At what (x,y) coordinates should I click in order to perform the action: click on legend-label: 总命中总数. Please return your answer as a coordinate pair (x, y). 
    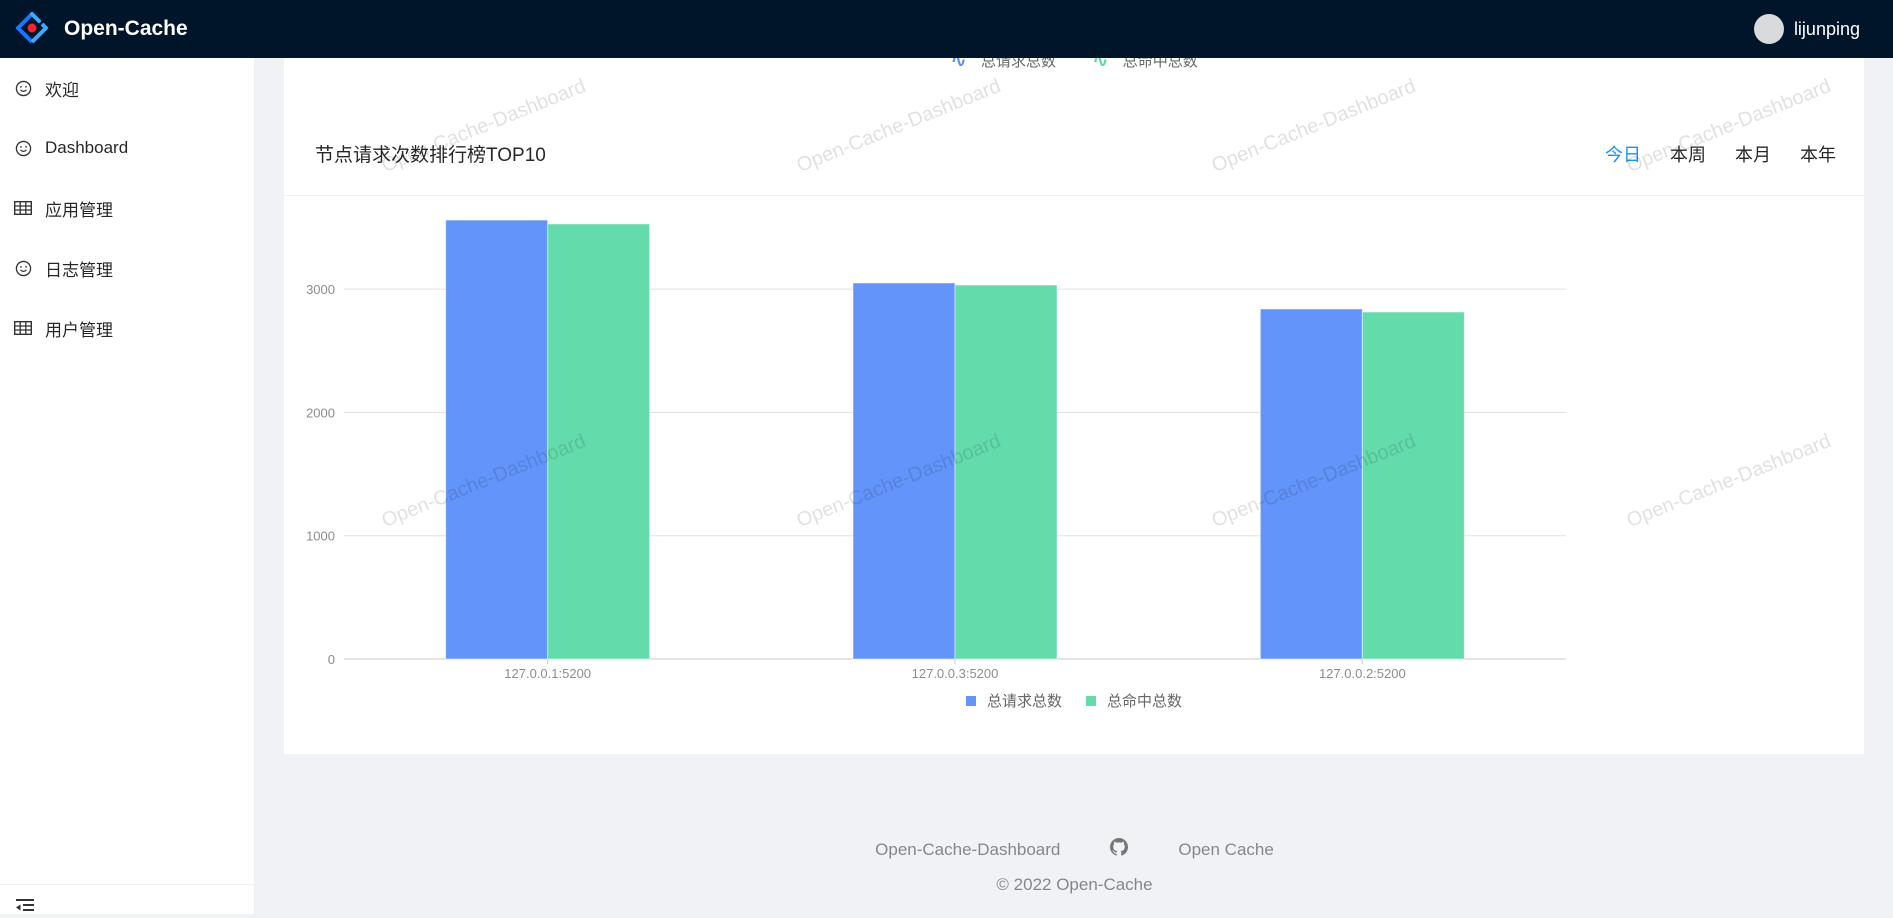
    Looking at the image, I should click on (1145, 701).